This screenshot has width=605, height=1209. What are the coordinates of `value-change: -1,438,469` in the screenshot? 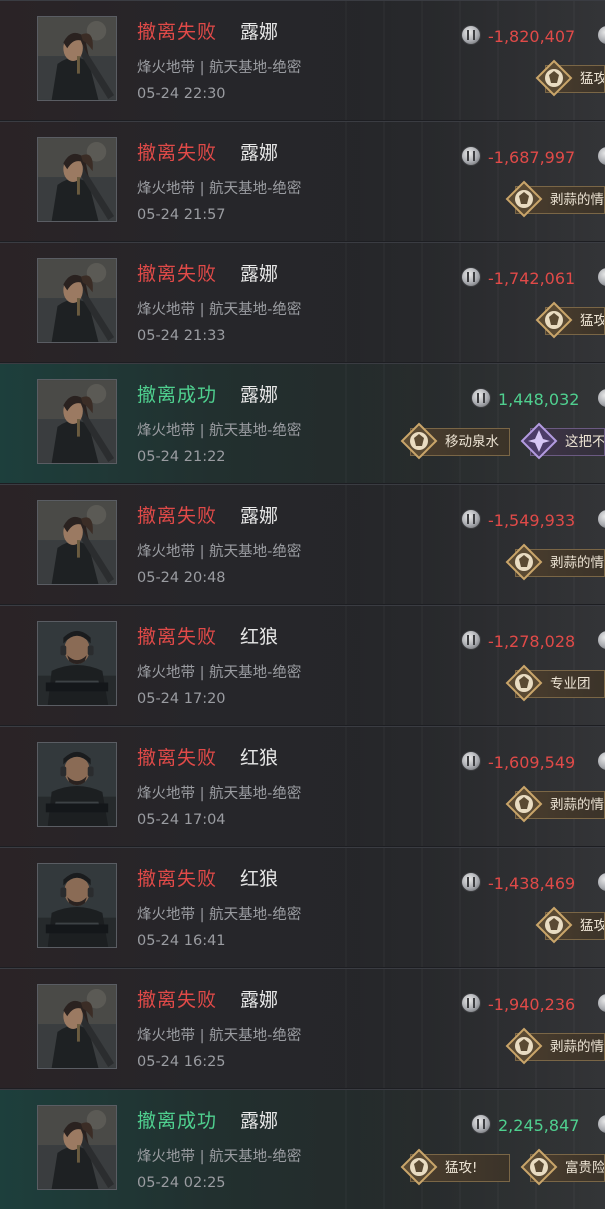 It's located at (532, 883).